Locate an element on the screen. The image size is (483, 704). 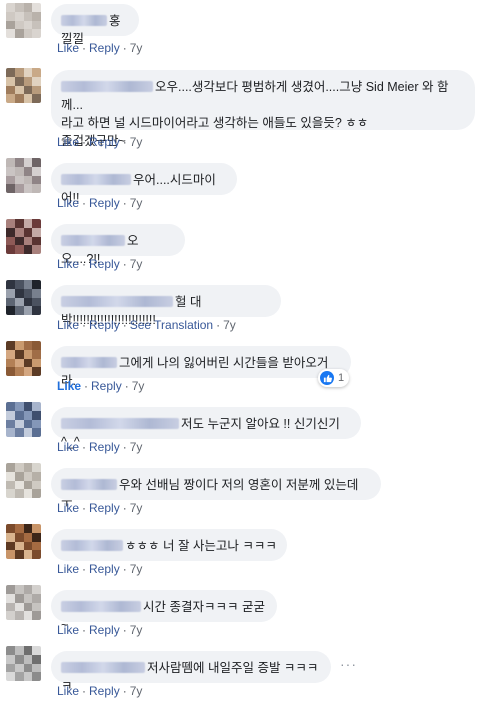
comment-bubble: 시간 종결자ㅋㅋㅋ 굳굳~ is located at coordinates (164, 611).